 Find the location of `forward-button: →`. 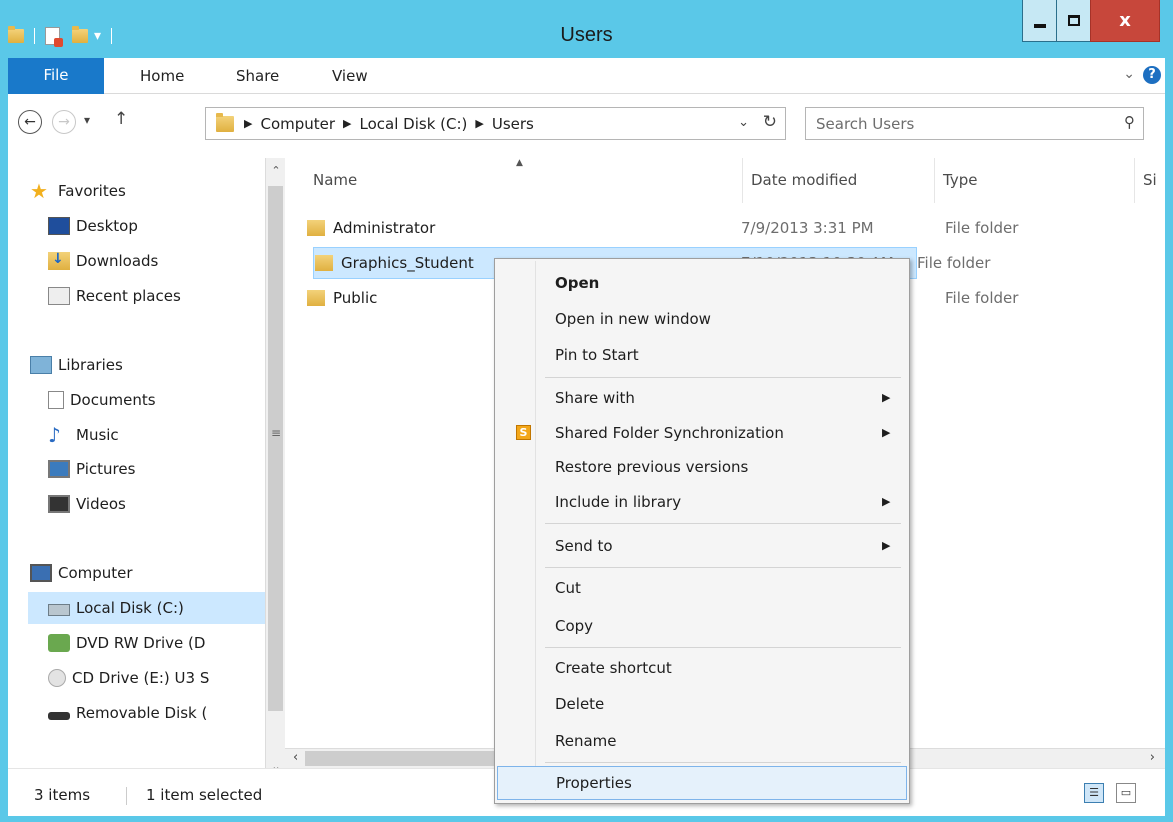

forward-button: → is located at coordinates (64, 122).